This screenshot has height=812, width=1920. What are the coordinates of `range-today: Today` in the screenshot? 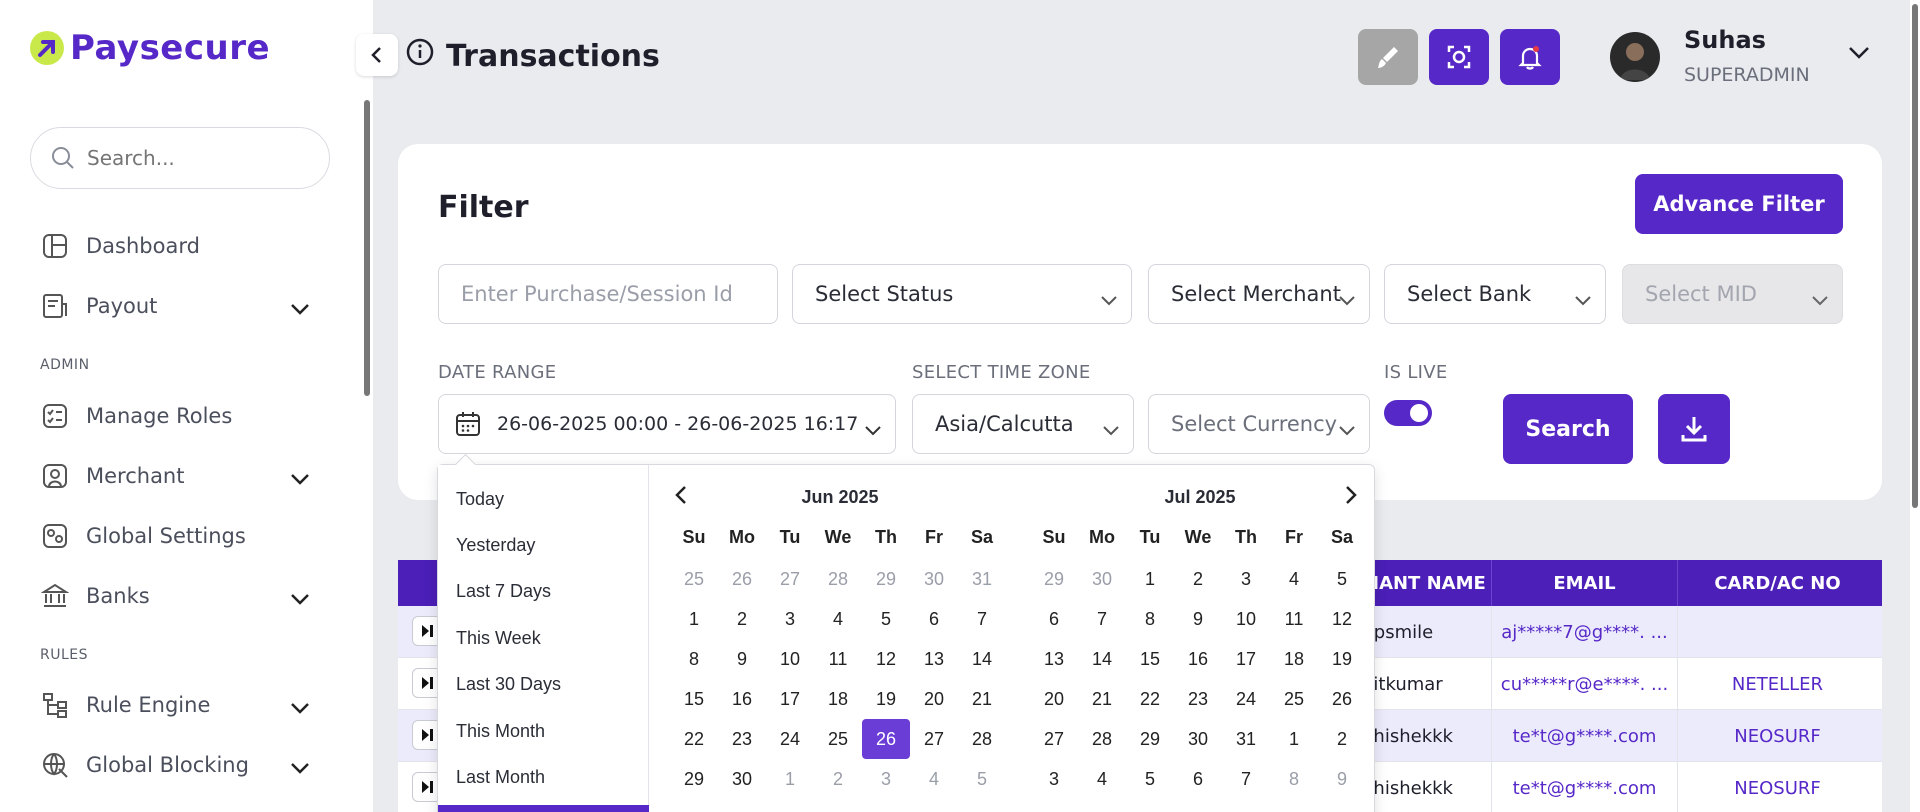 It's located at (480, 499).